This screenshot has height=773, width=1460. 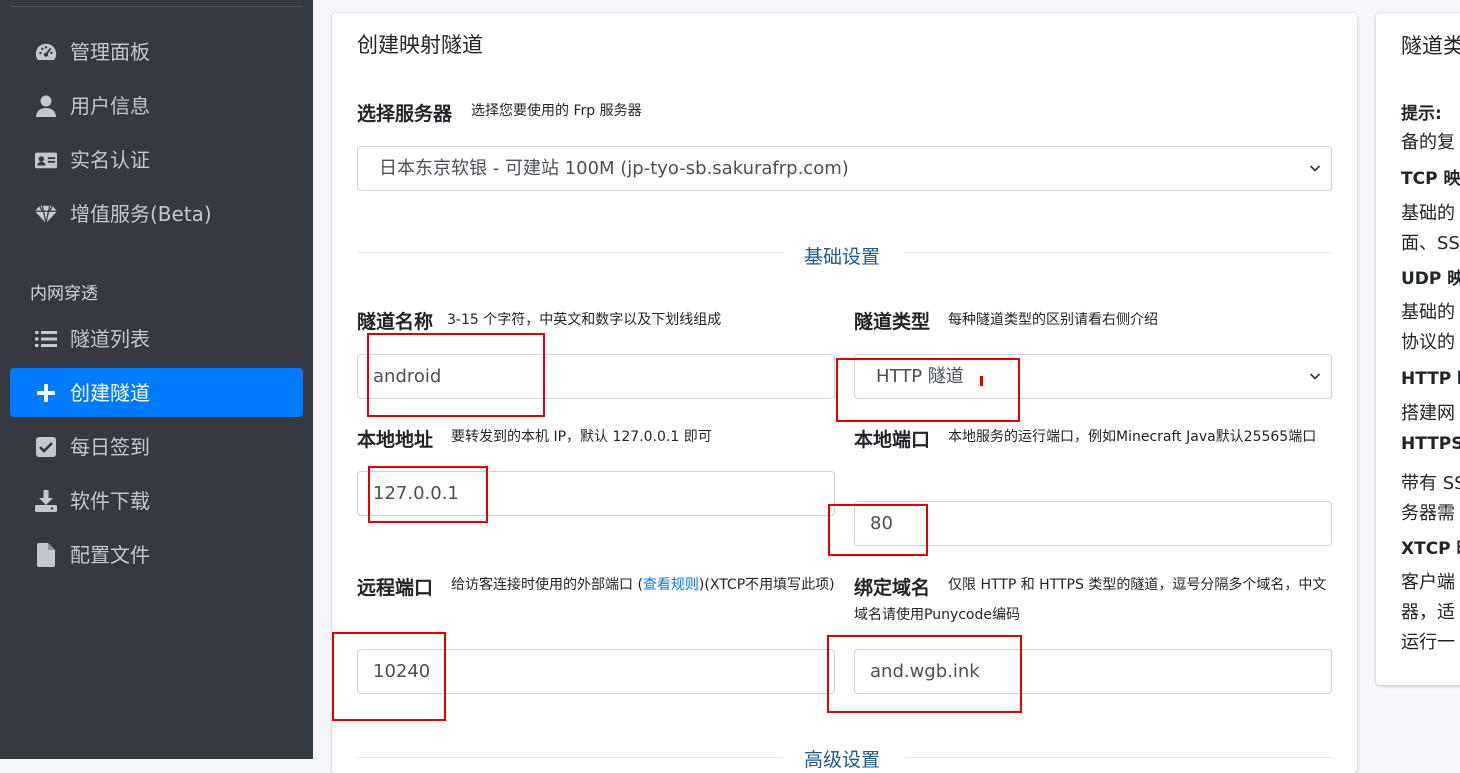 What do you see at coordinates (110, 555) in the screenshot?
I see `sidebar-item-label: 配置文件` at bounding box center [110, 555].